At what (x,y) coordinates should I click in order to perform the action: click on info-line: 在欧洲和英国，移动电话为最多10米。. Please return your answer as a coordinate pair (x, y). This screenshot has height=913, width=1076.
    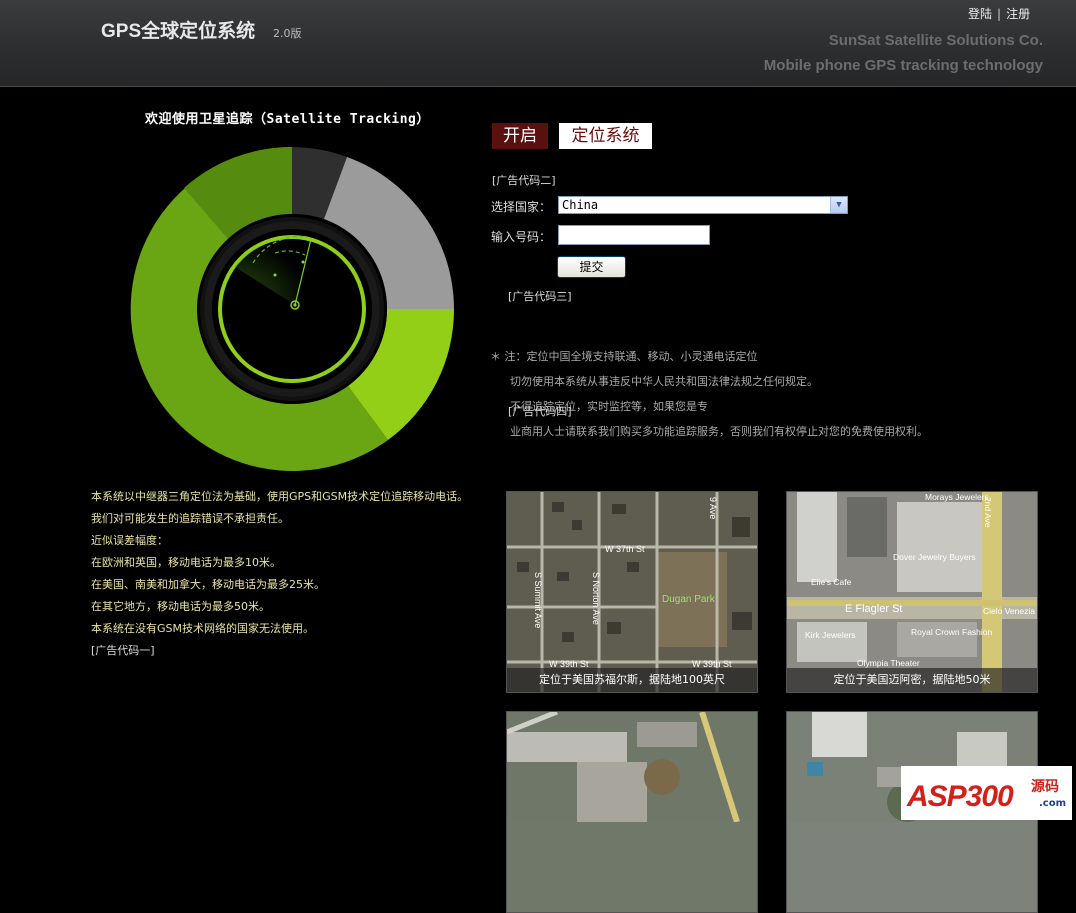
    Looking at the image, I should click on (186, 562).